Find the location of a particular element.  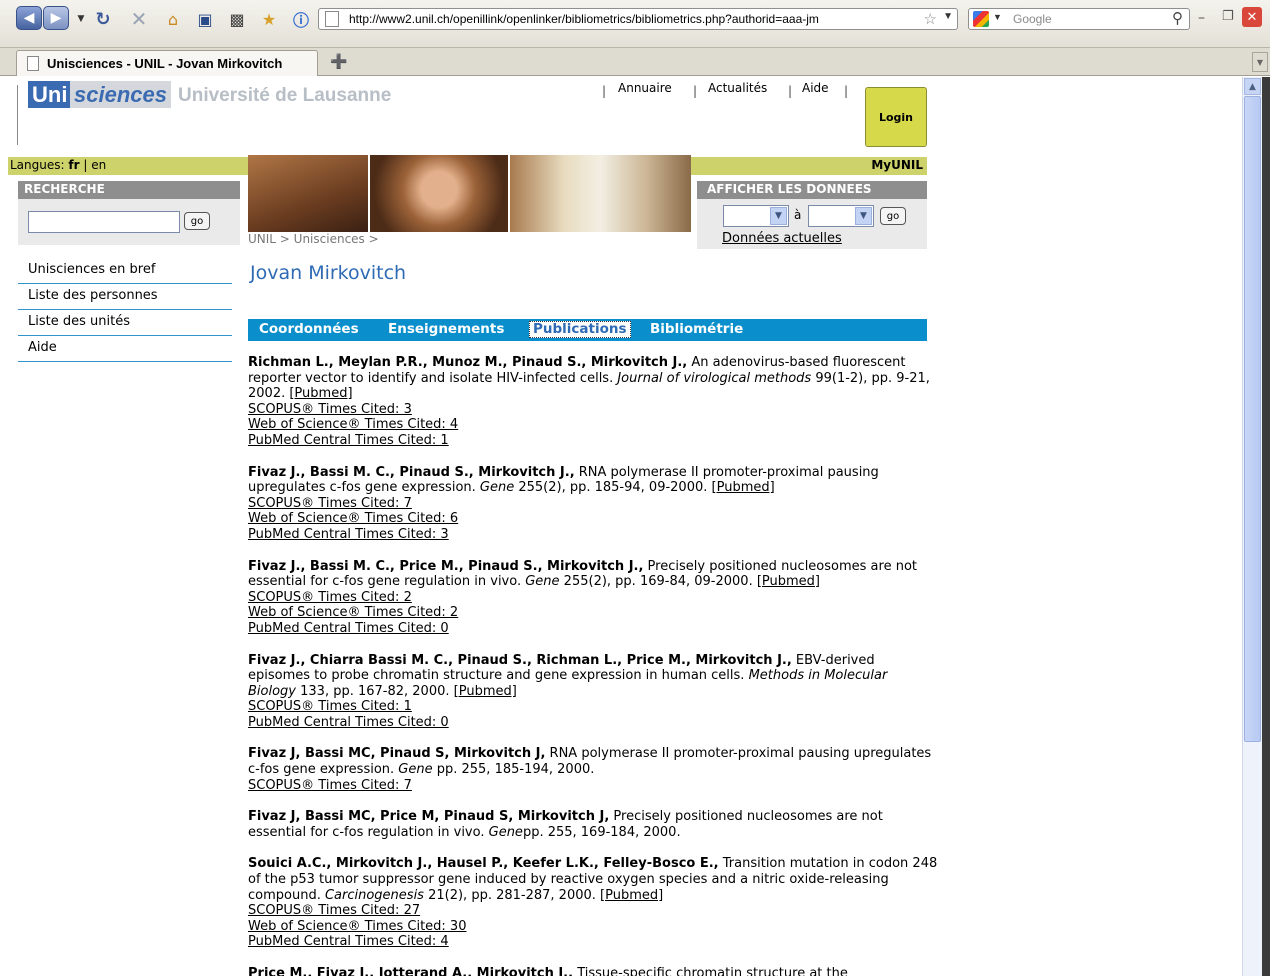

tab-list-icon: ▼ is located at coordinates (1260, 62).